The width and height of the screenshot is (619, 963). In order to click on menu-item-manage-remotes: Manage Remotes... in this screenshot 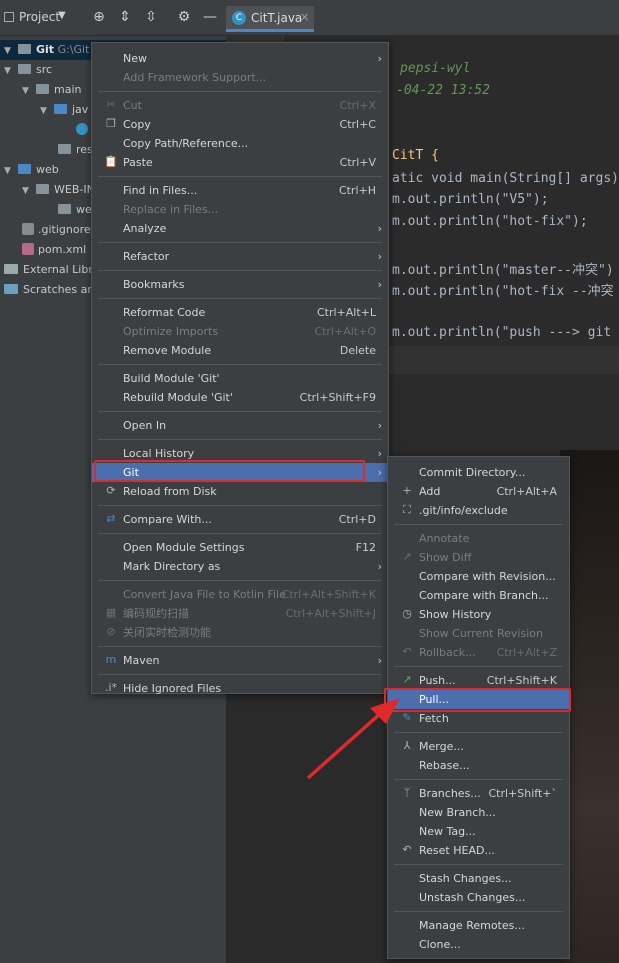, I will do `click(478, 925)`.